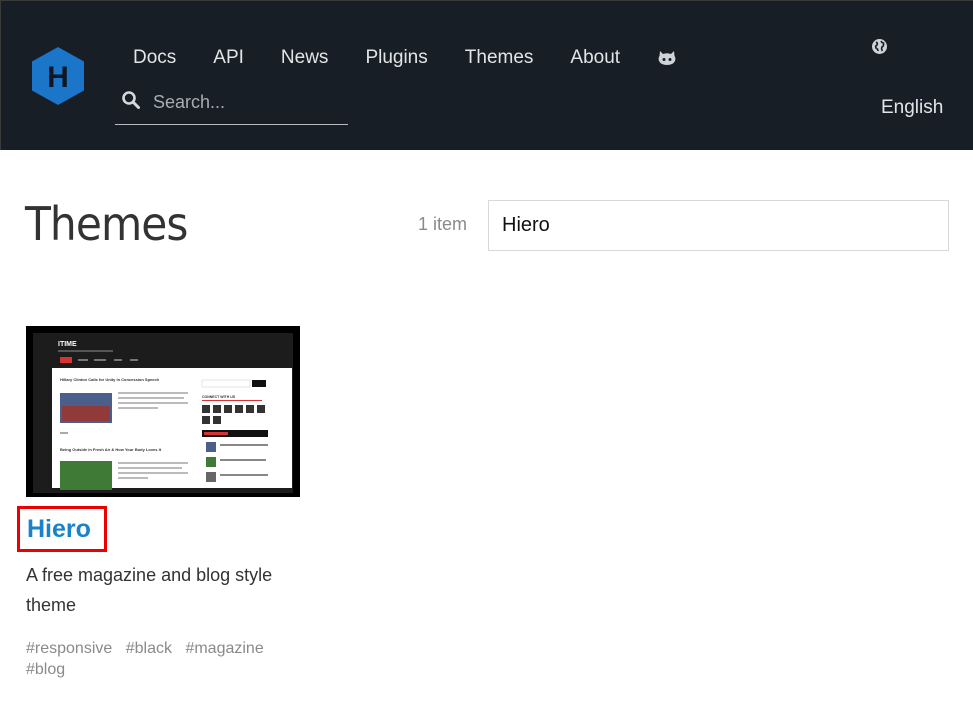  What do you see at coordinates (879, 46) in the screenshot?
I see `globe-icon` at bounding box center [879, 46].